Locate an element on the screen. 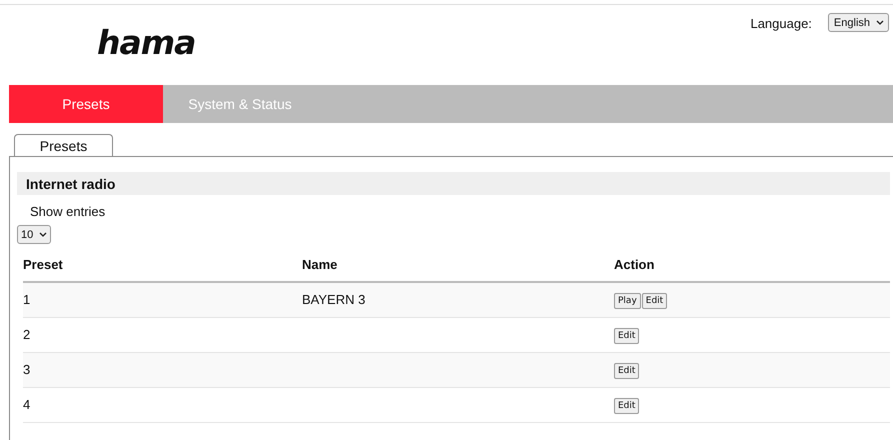  table-cell: BAYERN 3 is located at coordinates (334, 300).